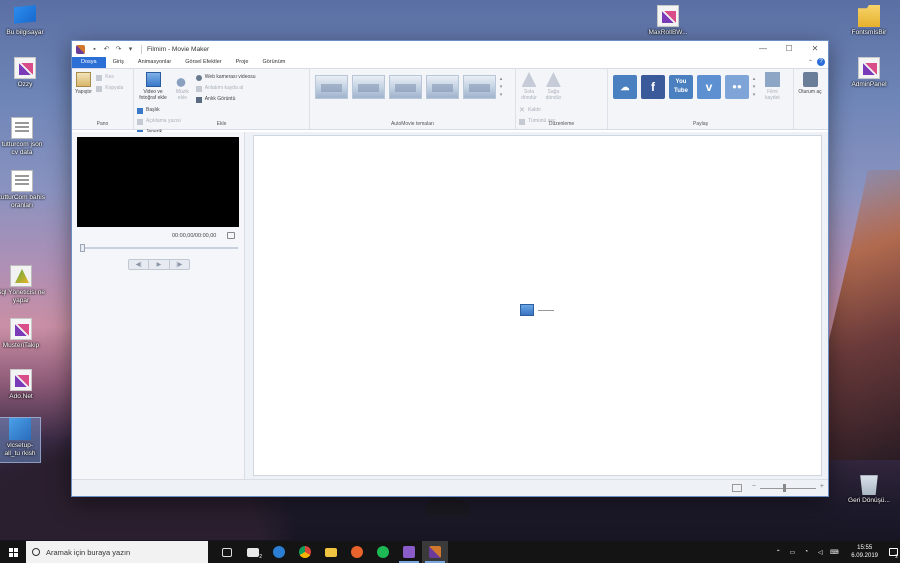 This screenshot has height=563, width=900. Describe the element at coordinates (154, 62) in the screenshot. I see `tab-animasyonlar: Animasyonlar` at that location.